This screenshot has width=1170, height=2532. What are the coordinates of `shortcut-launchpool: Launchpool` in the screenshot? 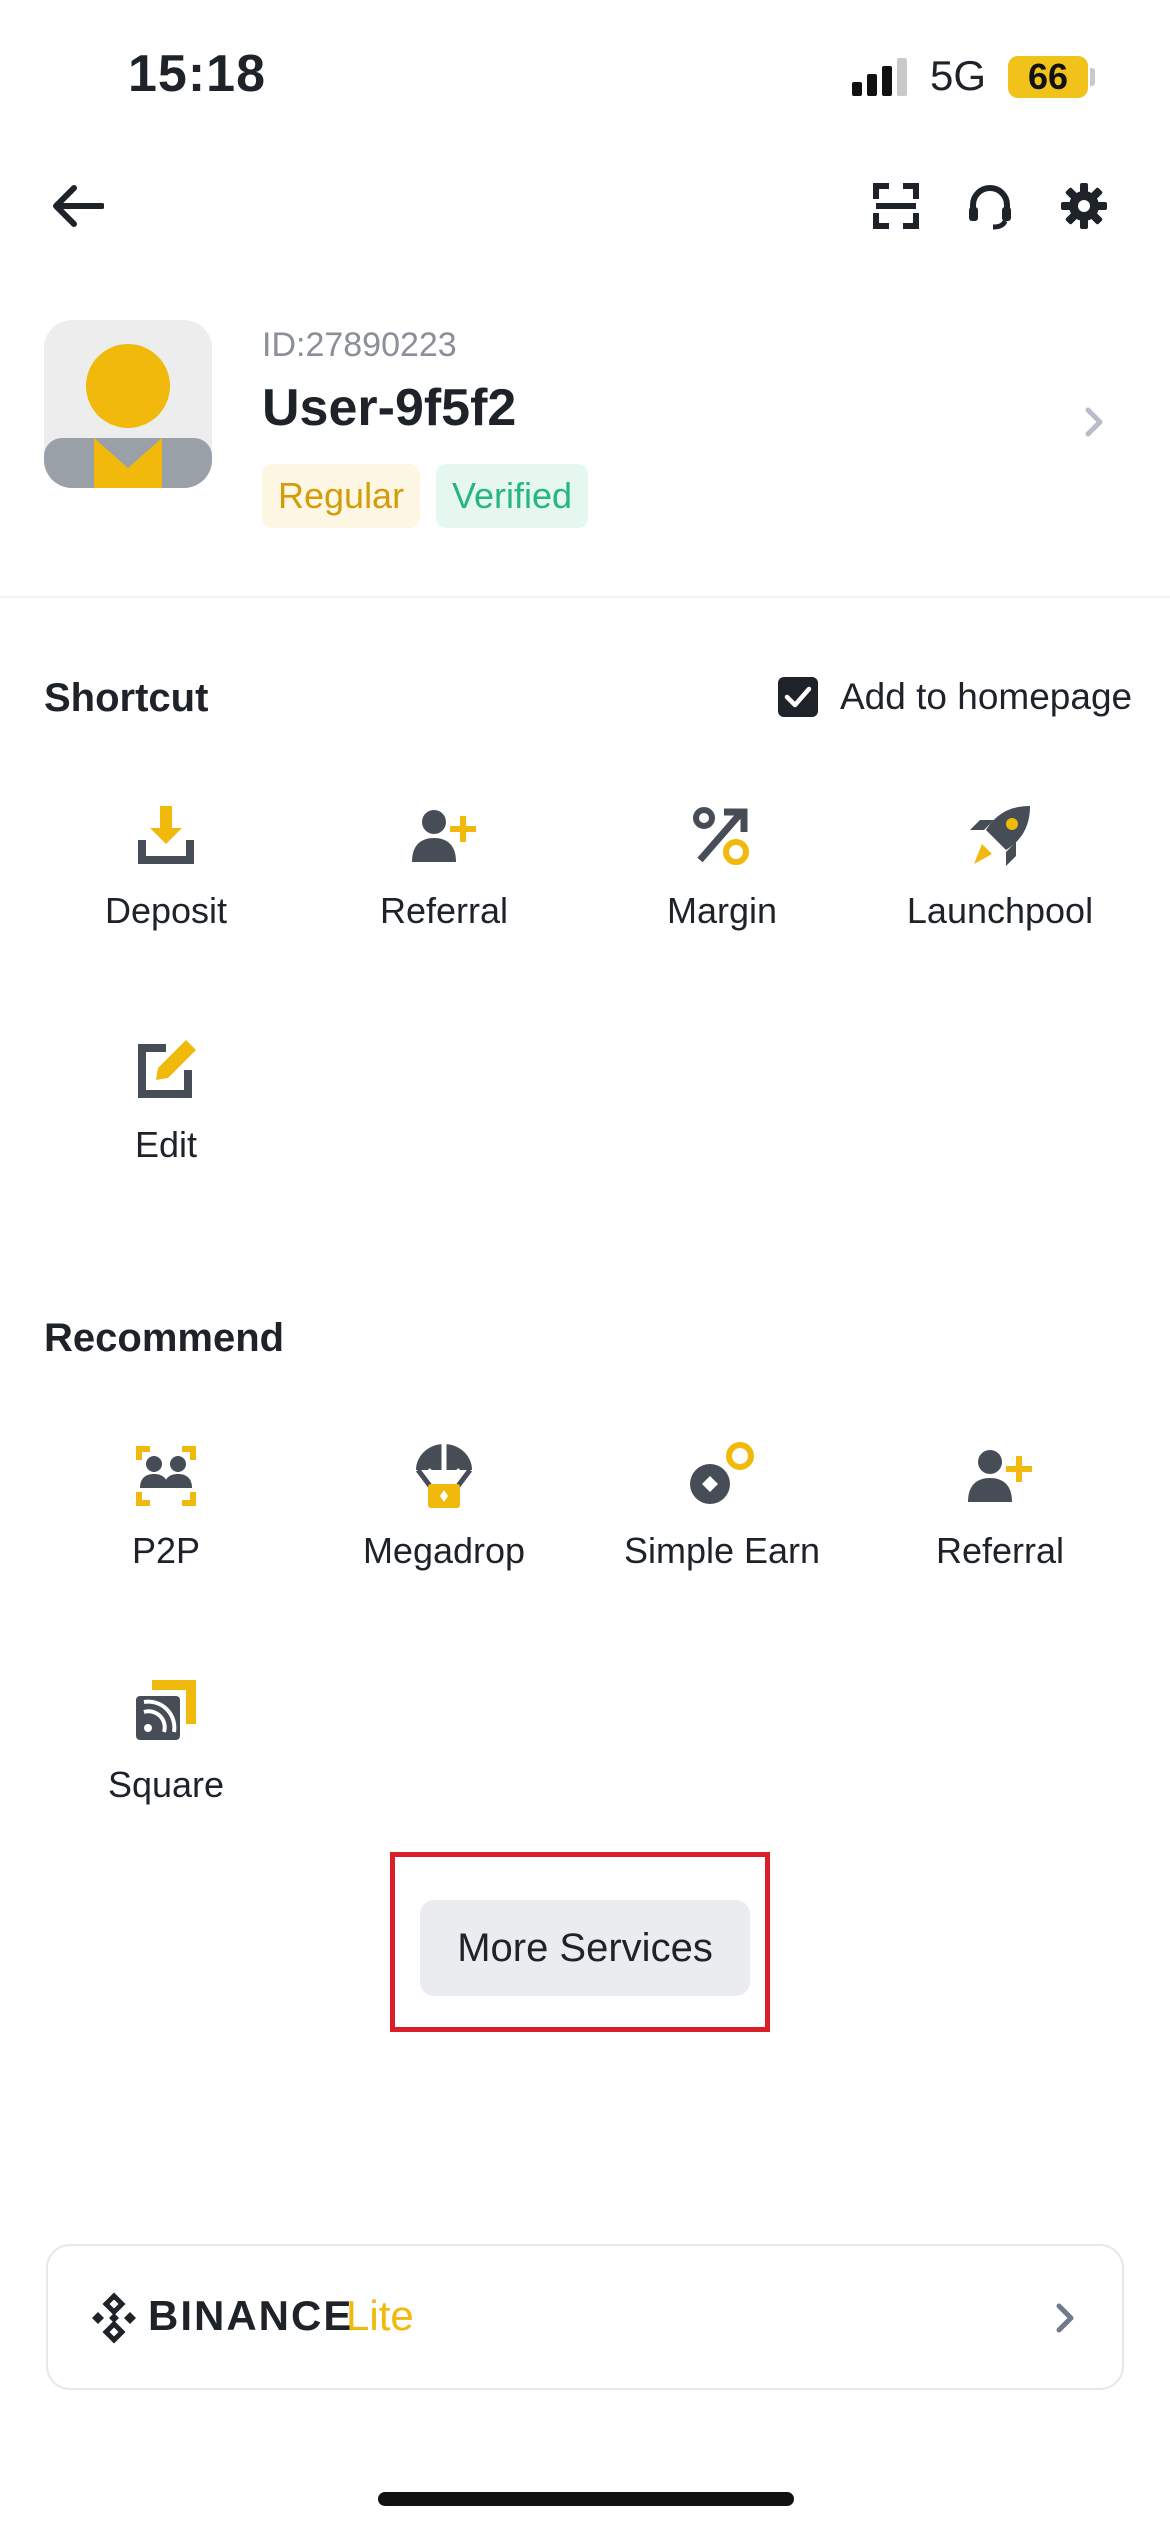 It's located at (1000, 900).